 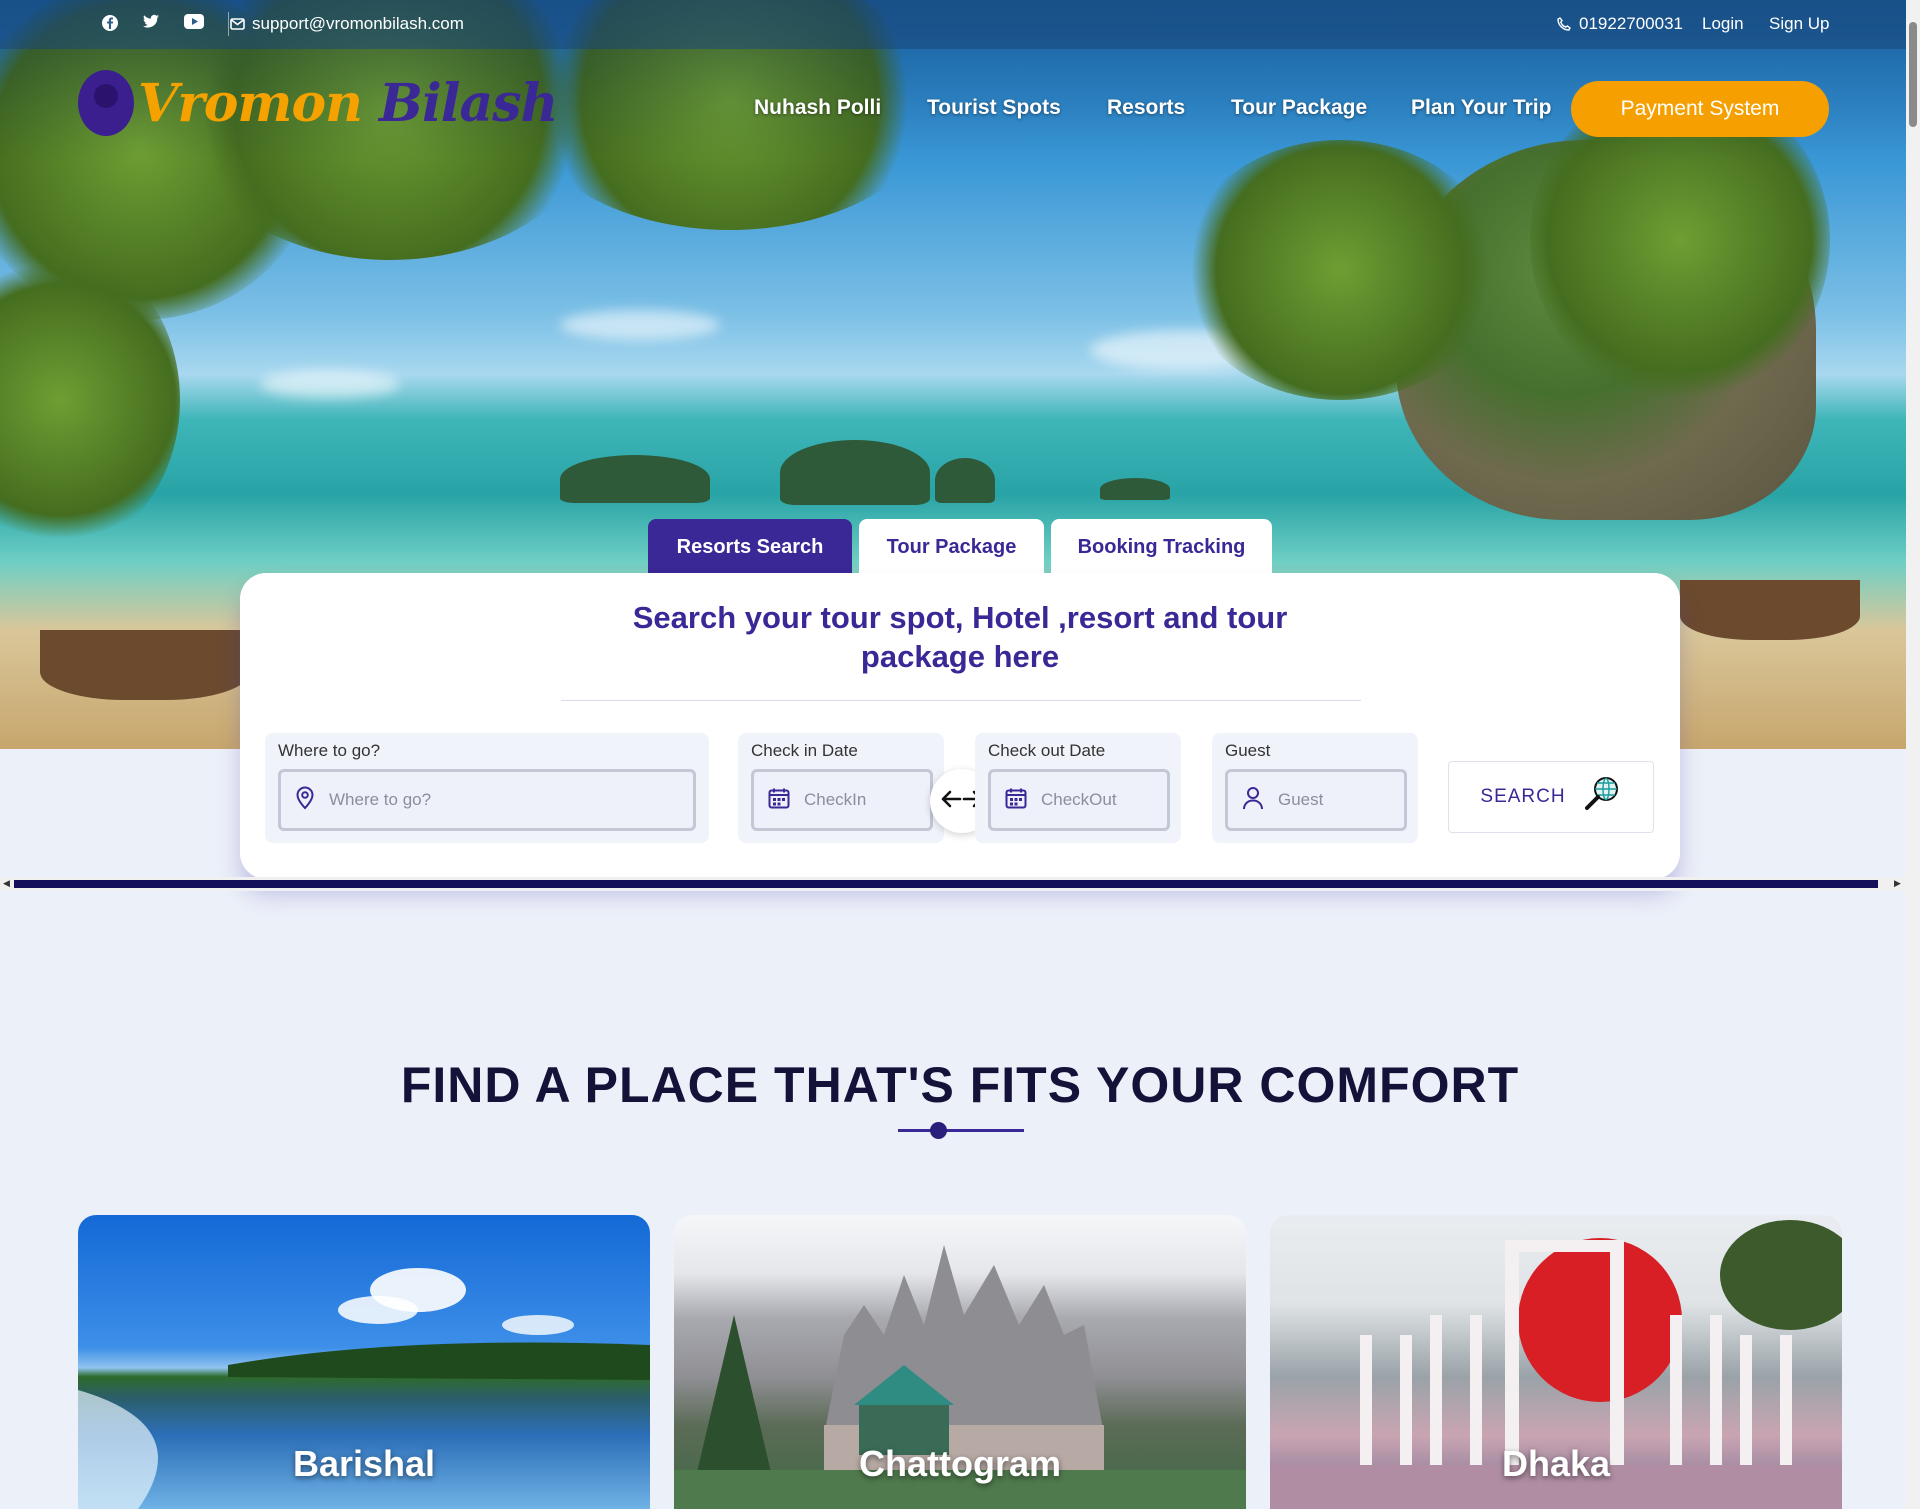 I want to click on facebook-icon, so click(x=110, y=23).